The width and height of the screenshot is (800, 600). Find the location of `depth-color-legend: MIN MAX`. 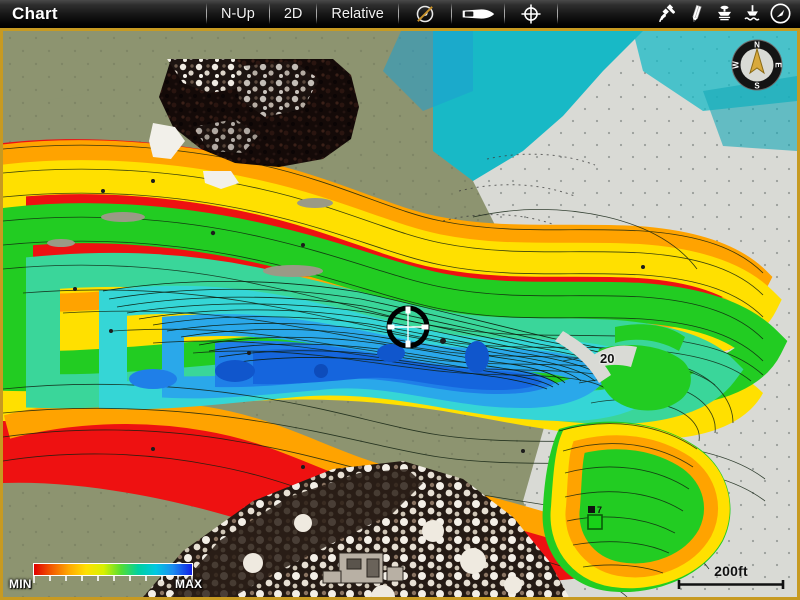

depth-color-legend: MIN MAX is located at coordinates (113, 576).